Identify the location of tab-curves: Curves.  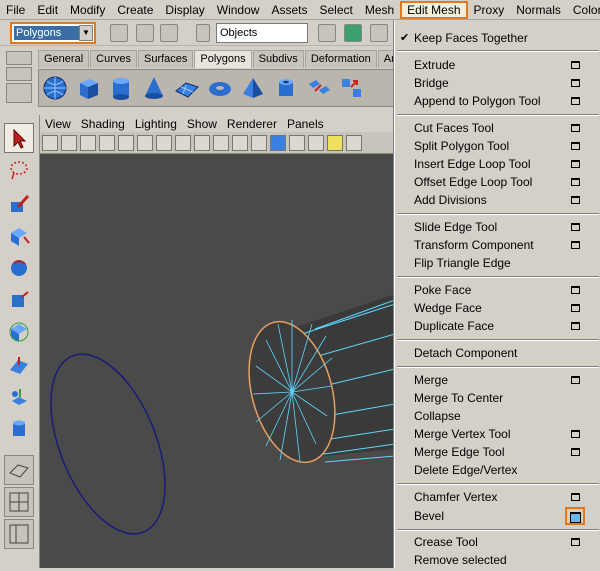
(113, 59).